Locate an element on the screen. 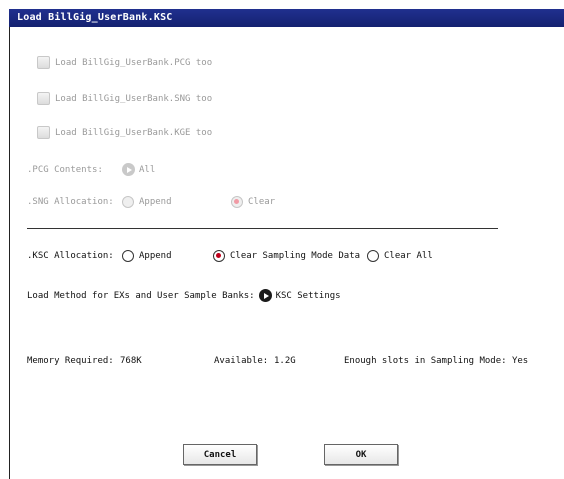 This screenshot has height=479, width=564. memory-required-value: 768K is located at coordinates (131, 361).